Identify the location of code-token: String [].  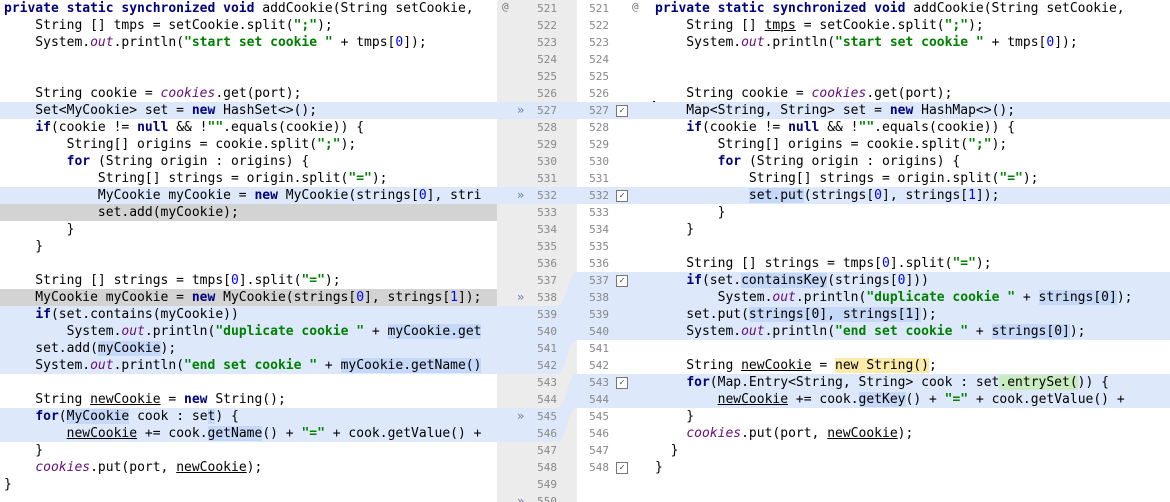
(710, 25).